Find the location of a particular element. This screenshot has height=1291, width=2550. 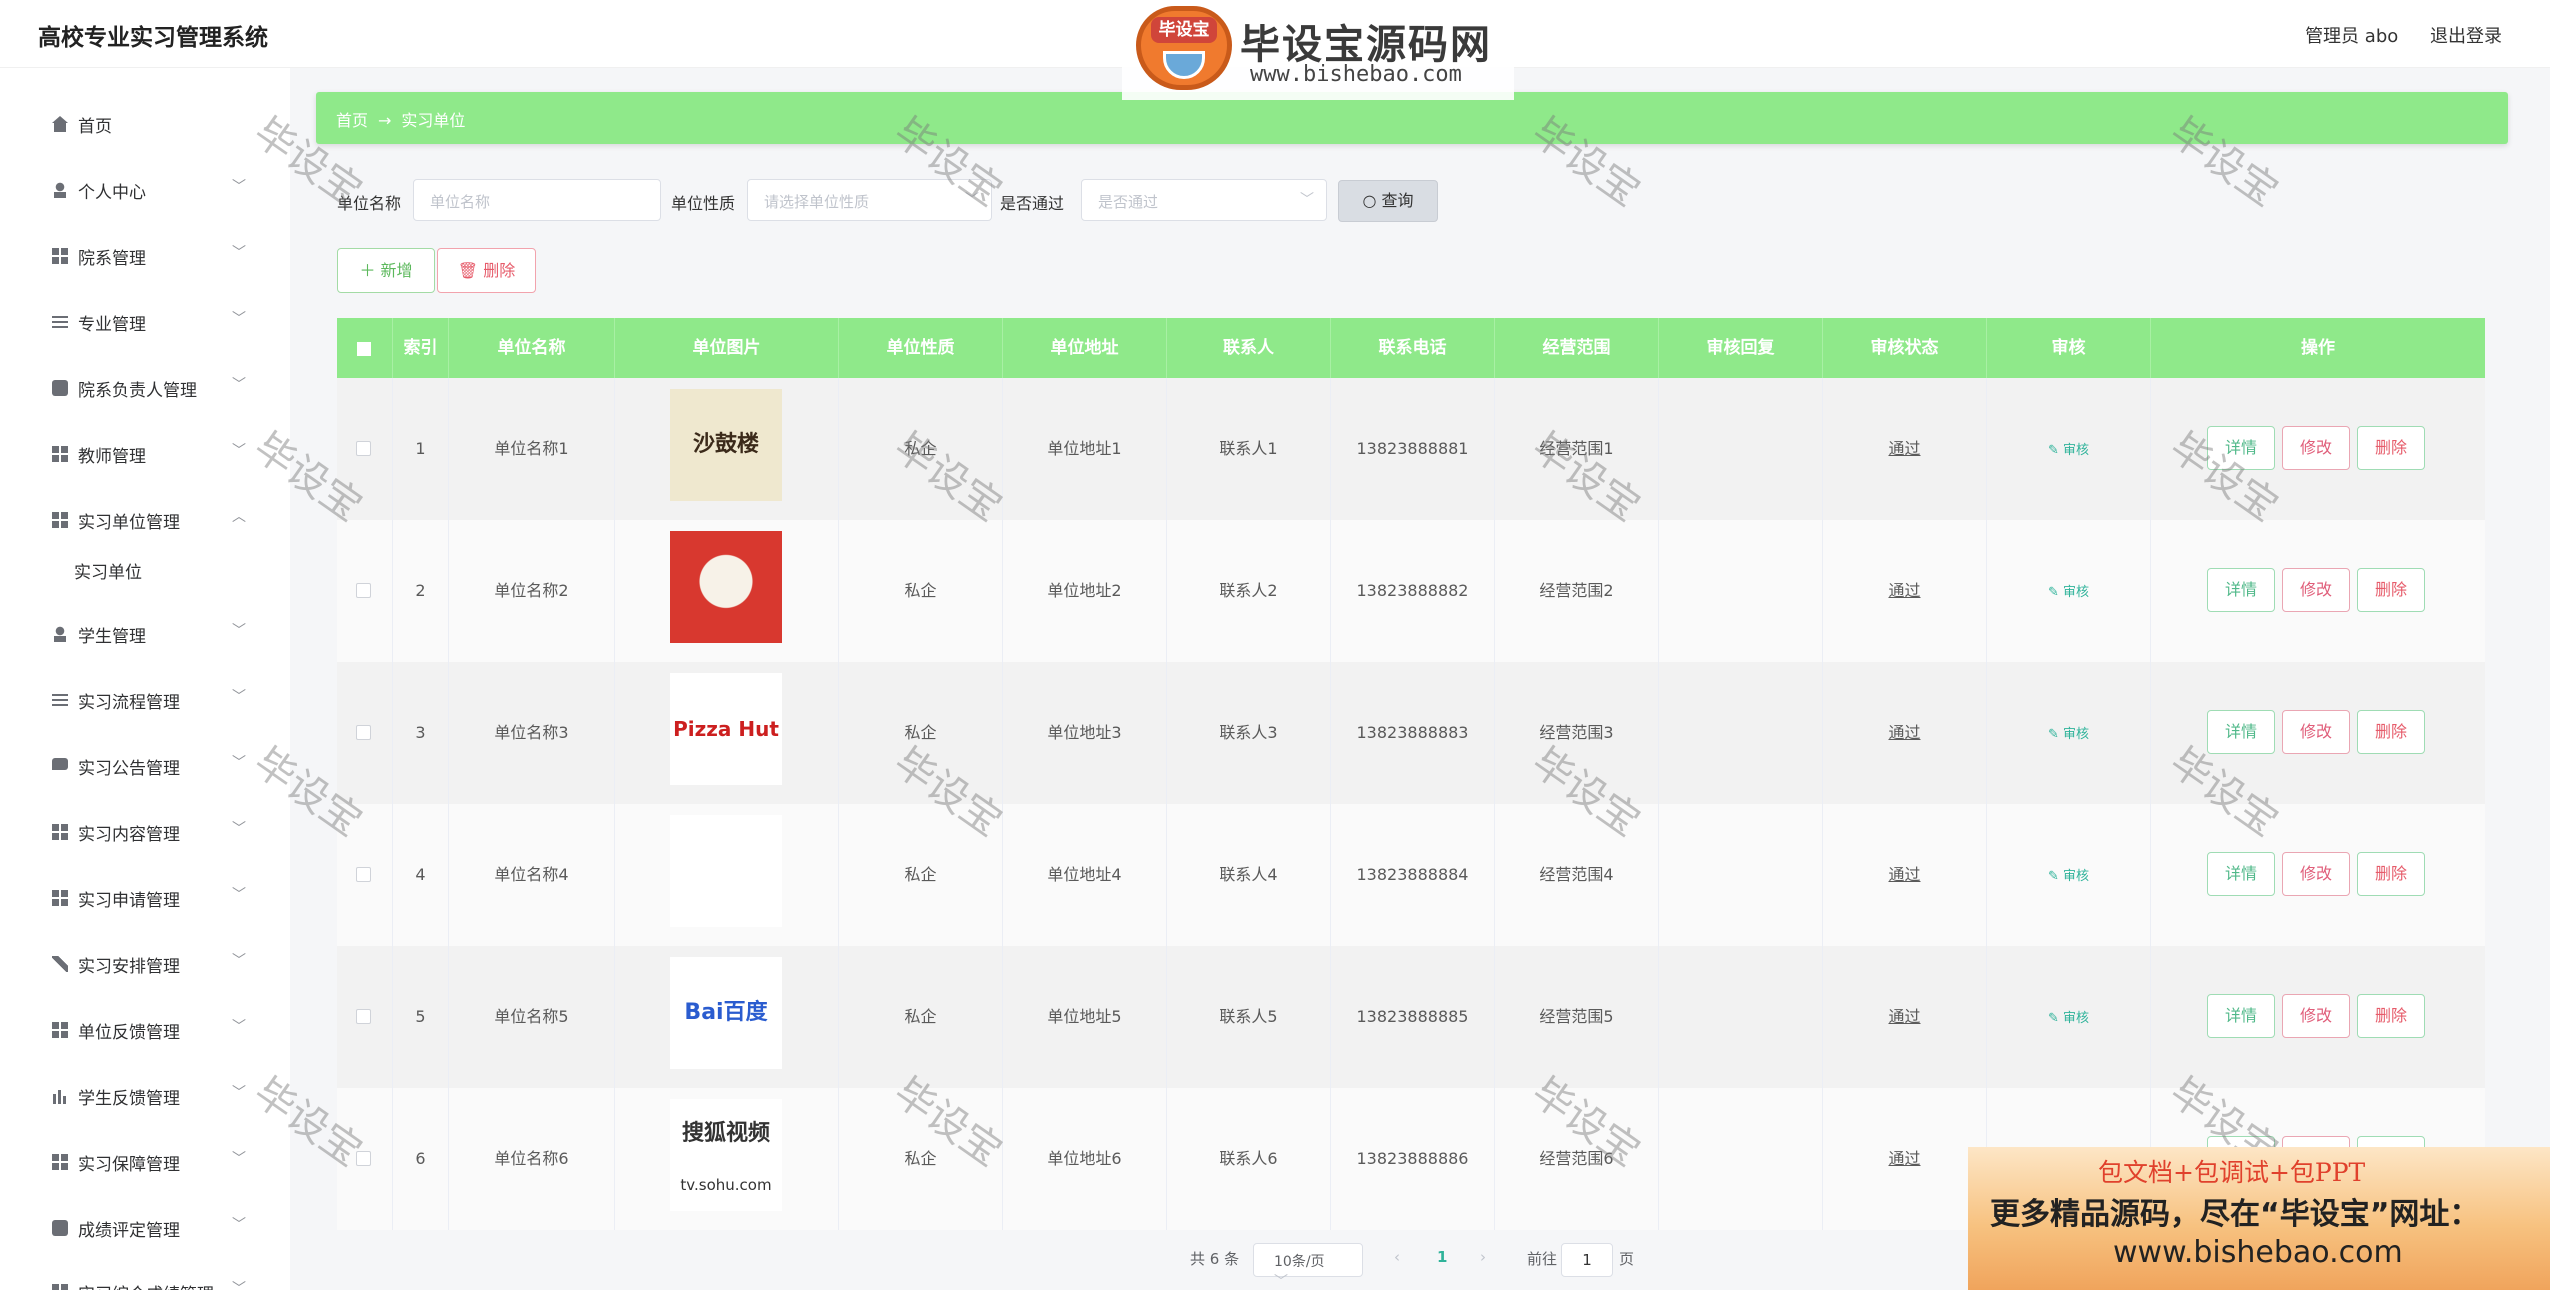

current-page: 1 is located at coordinates (1442, 1257).